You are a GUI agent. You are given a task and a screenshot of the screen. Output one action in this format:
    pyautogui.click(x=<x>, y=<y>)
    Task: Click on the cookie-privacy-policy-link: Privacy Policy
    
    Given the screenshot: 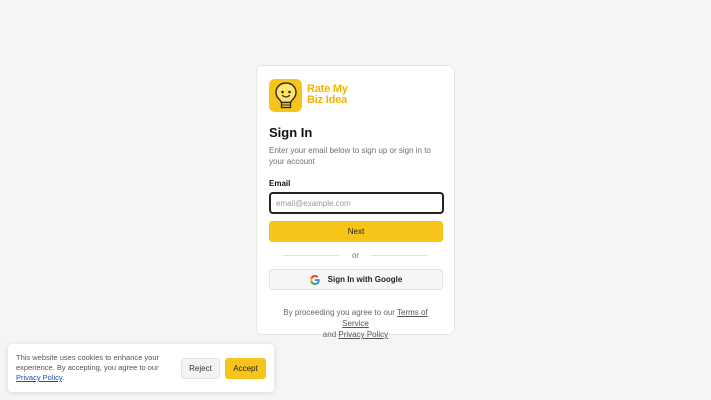 What is the action you would take?
    pyautogui.click(x=39, y=377)
    